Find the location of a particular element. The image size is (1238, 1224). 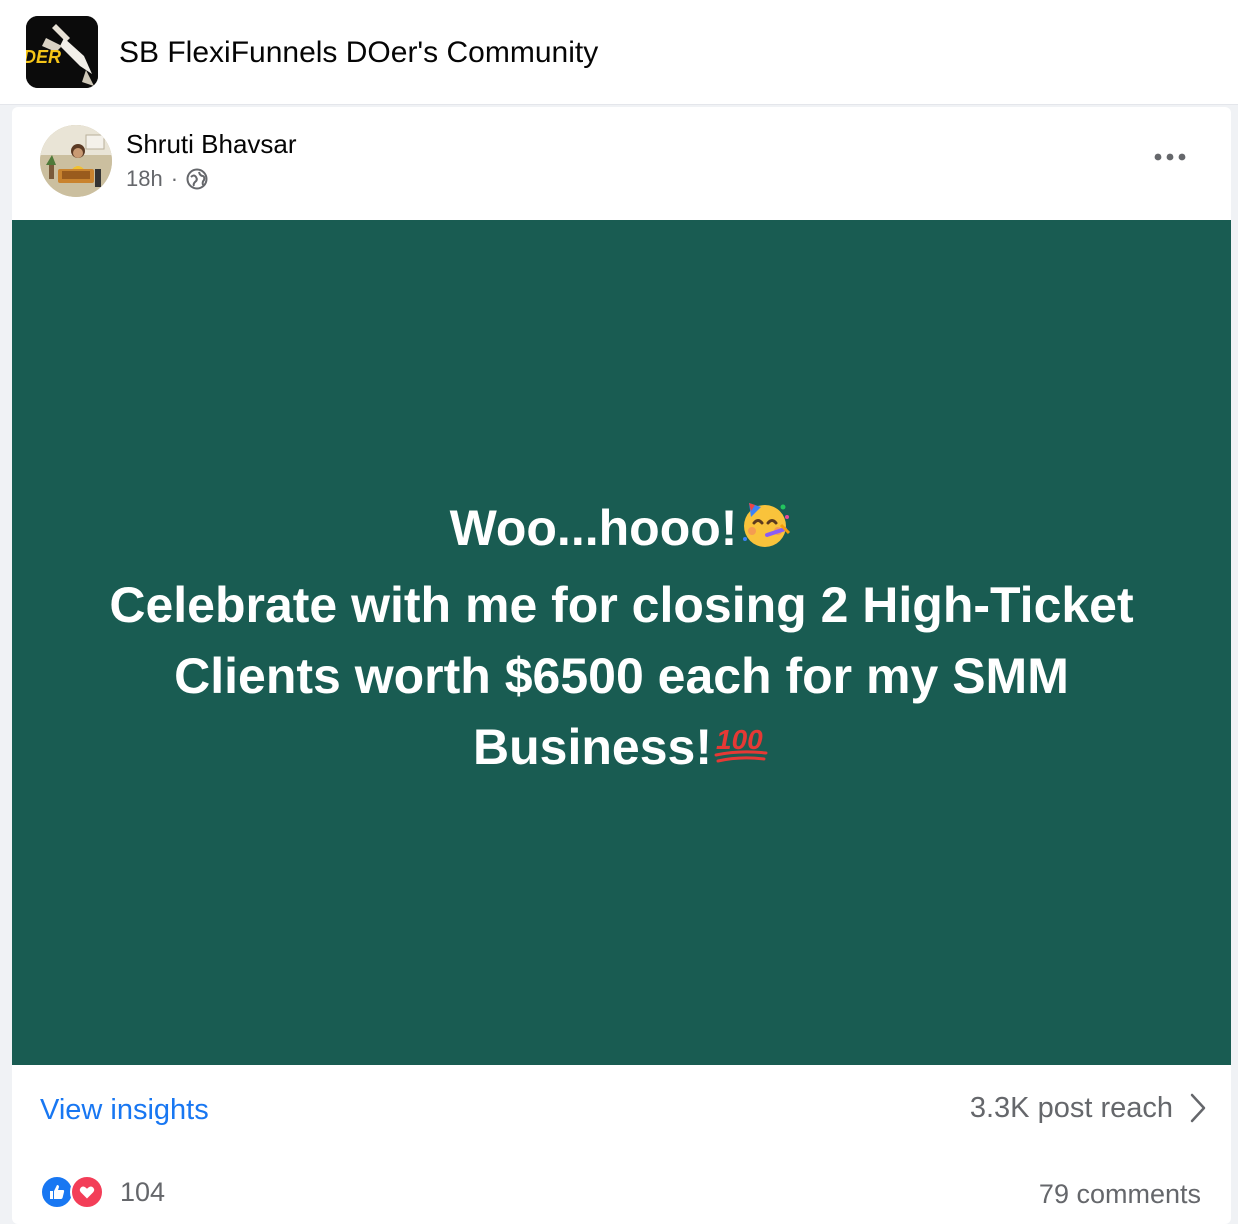

comments-count: 79 comments is located at coordinates (1120, 1194).